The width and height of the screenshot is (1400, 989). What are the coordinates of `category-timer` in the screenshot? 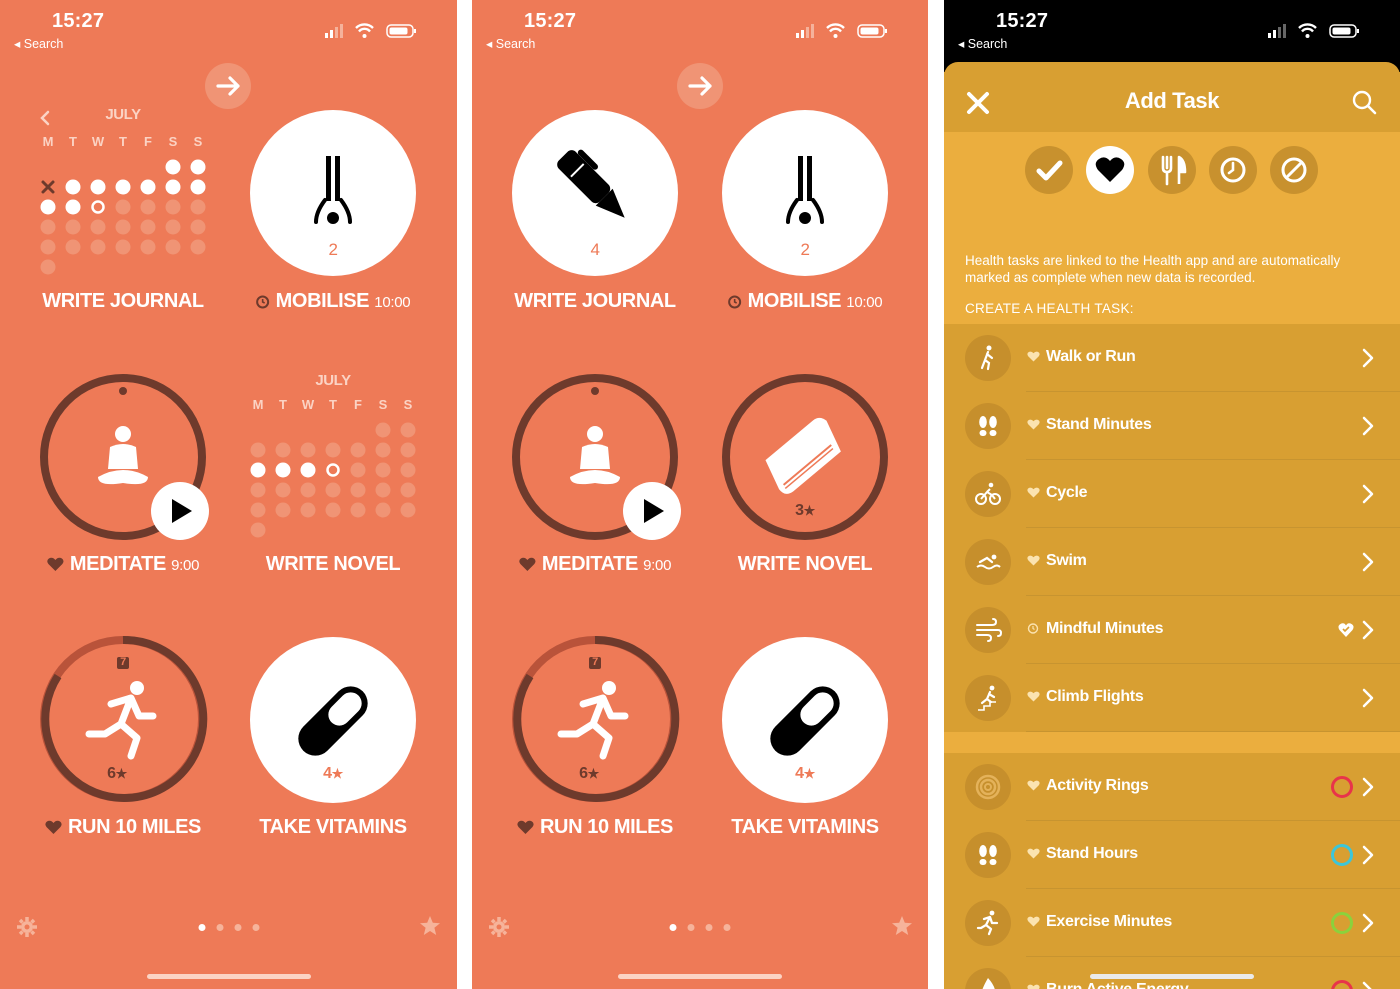 It's located at (1233, 170).